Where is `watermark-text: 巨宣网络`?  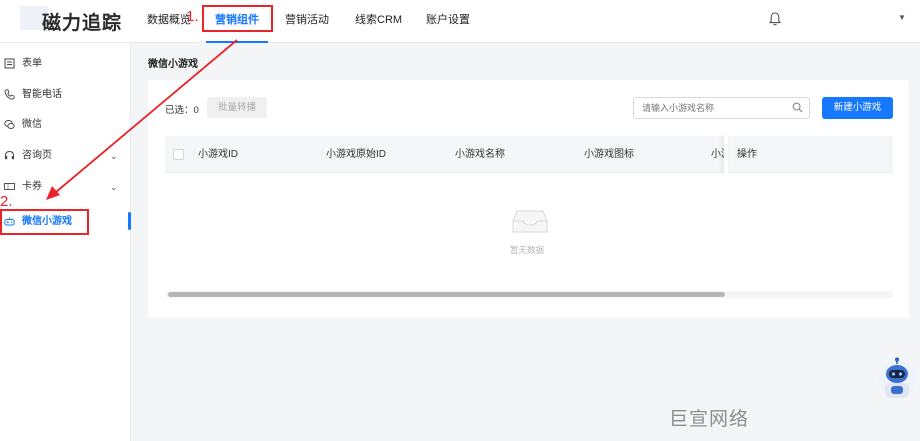
watermark-text: 巨宣网络 is located at coordinates (709, 419).